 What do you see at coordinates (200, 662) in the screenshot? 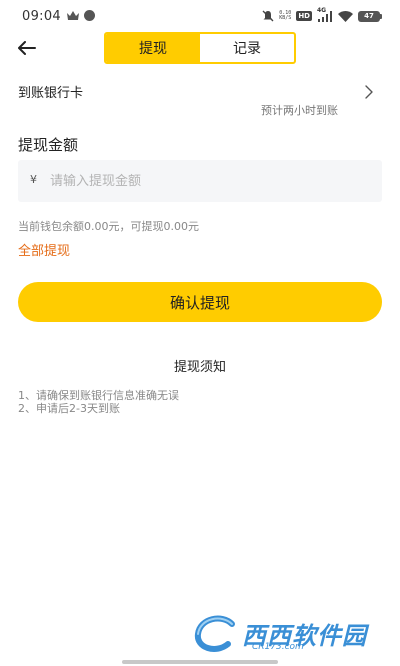
I see `home-indicator` at bounding box center [200, 662].